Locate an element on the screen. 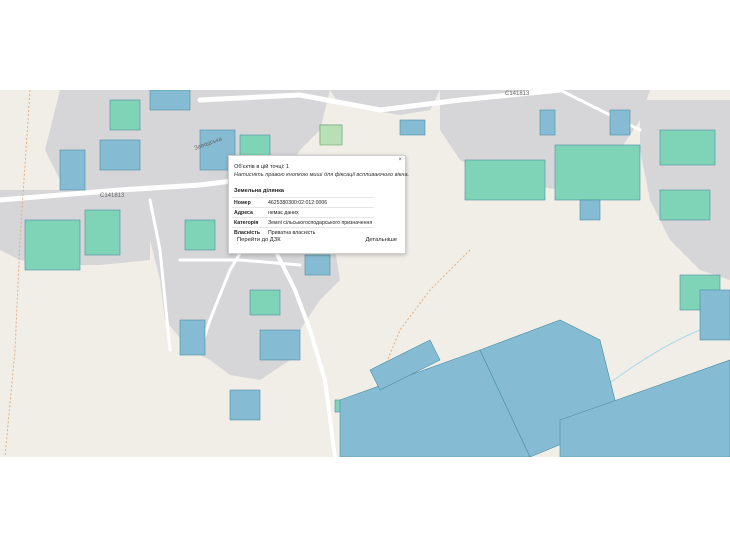 This screenshot has height=547, width=730. road-label-c141813-east: C141813 is located at coordinates (517, 94).